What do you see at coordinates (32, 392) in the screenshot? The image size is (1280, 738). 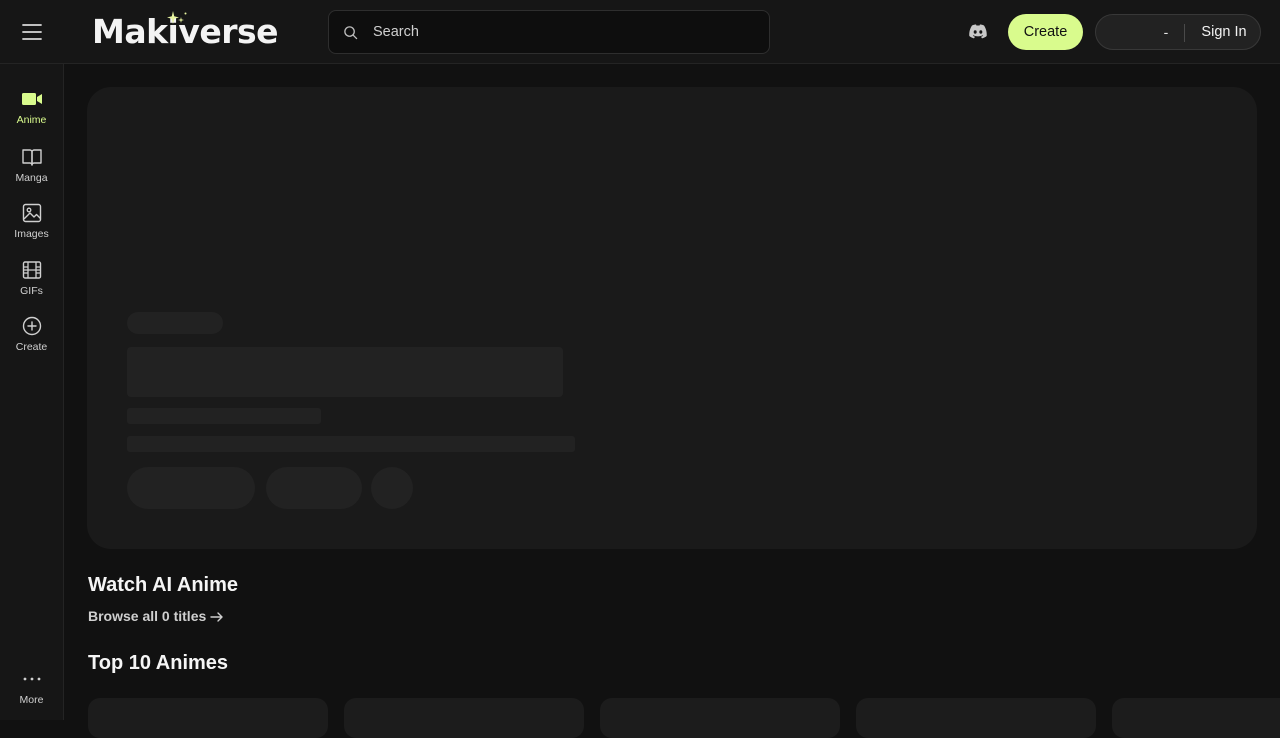 I see `sidebar: Anime Manga Images GIFs Create More` at bounding box center [32, 392].